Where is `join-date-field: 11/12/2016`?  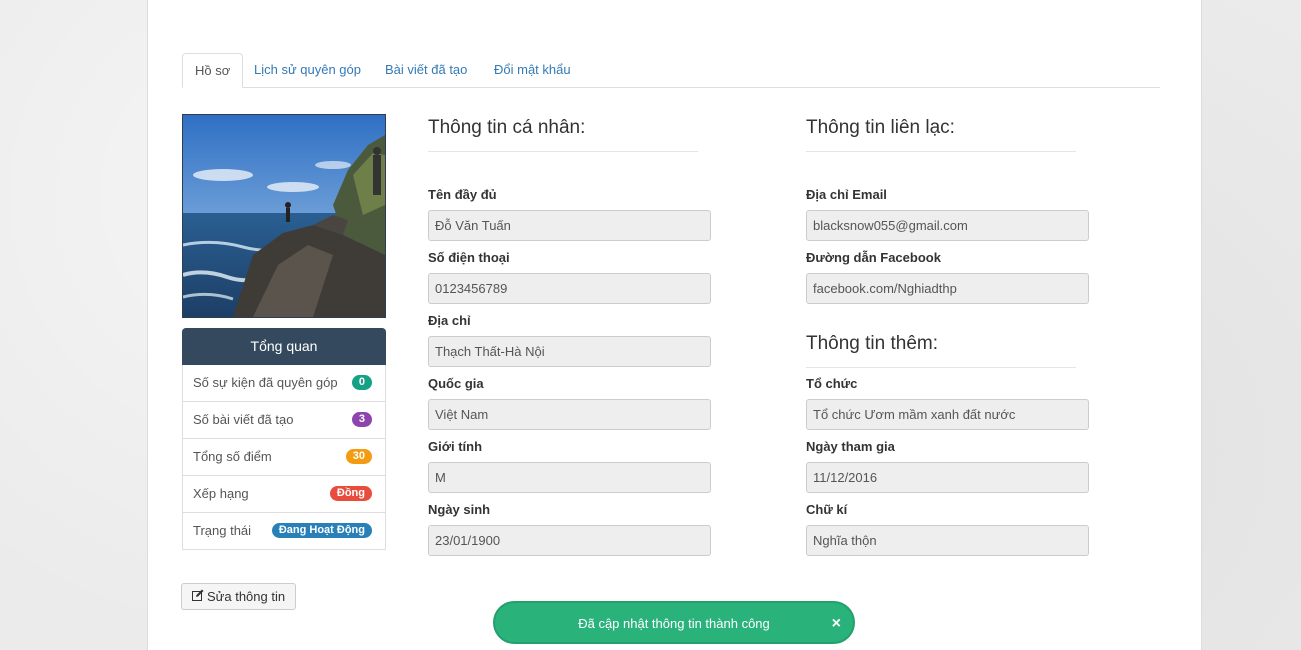 join-date-field: 11/12/2016 is located at coordinates (947, 477).